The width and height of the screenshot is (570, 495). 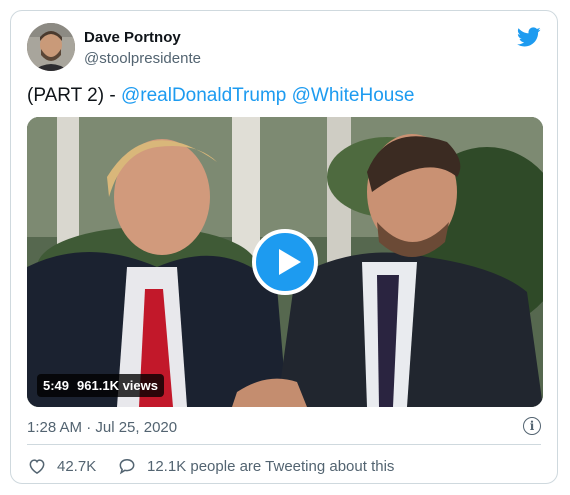 I want to click on avatar-photo, so click(x=51, y=47).